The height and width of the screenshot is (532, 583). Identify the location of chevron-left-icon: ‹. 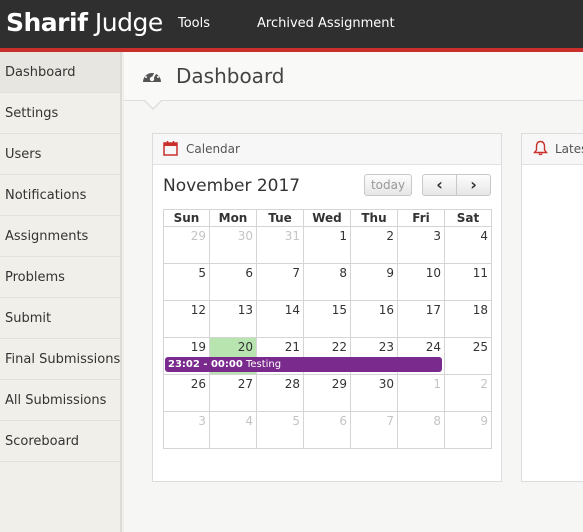
(439, 184).